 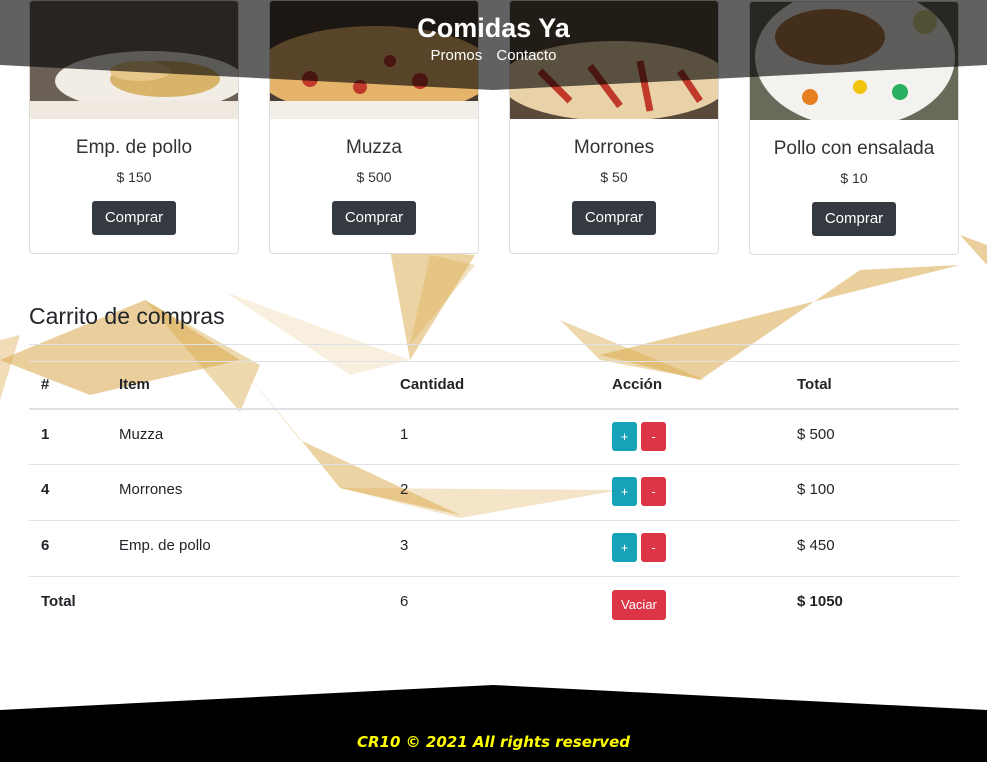 I want to click on column-header-quantity: Cantidad, so click(x=494, y=385).